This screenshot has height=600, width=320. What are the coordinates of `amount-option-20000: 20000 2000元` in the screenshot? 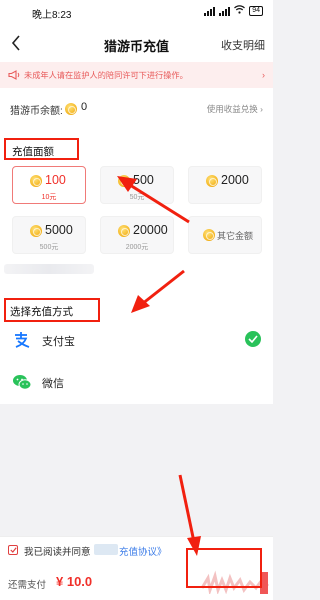 It's located at (137, 235).